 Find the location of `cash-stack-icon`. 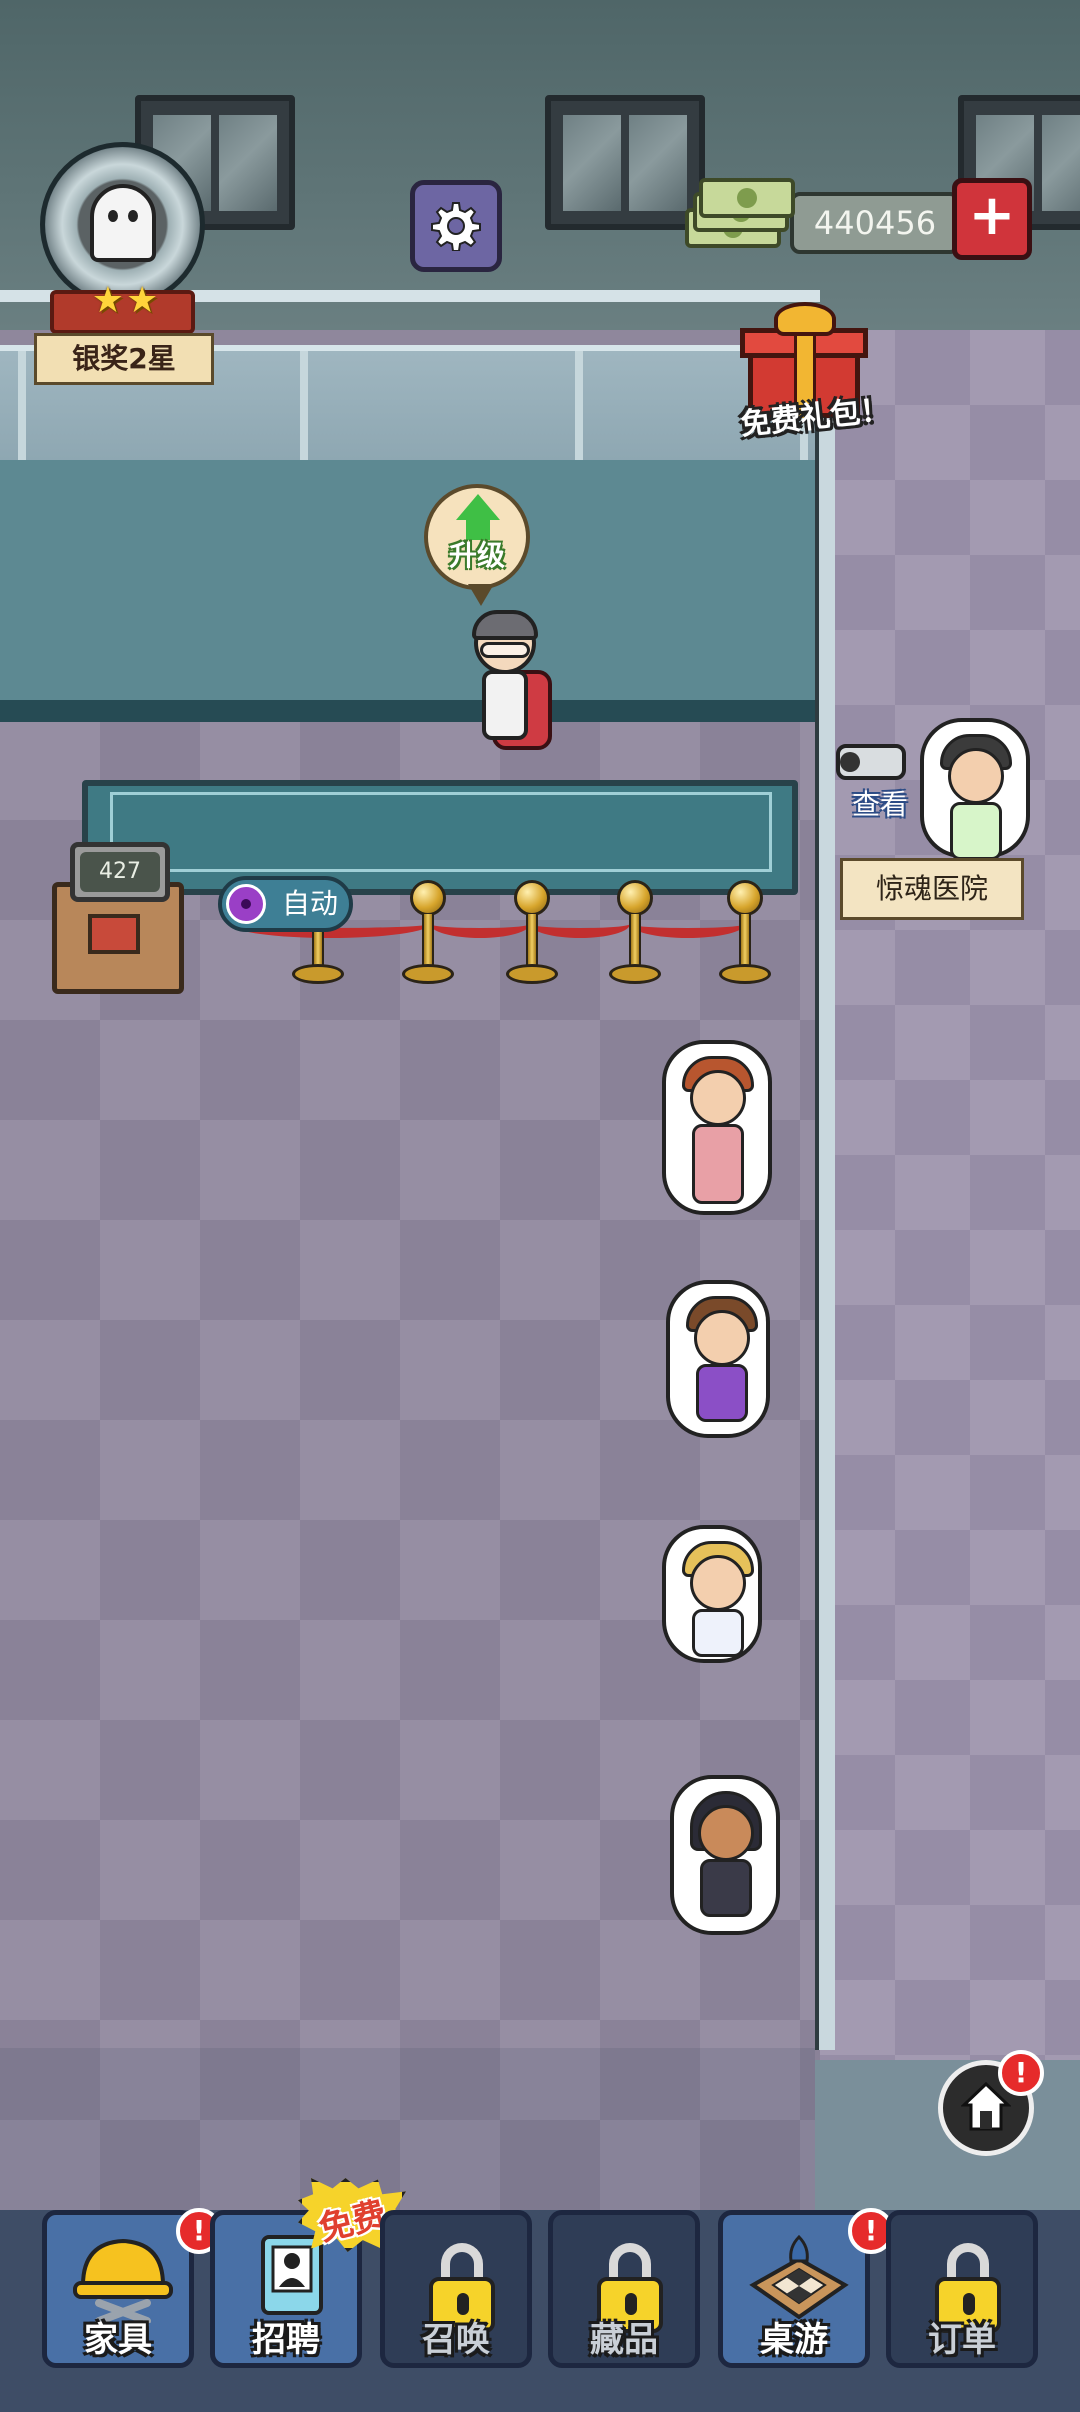

cash-stack-icon is located at coordinates (740, 216).